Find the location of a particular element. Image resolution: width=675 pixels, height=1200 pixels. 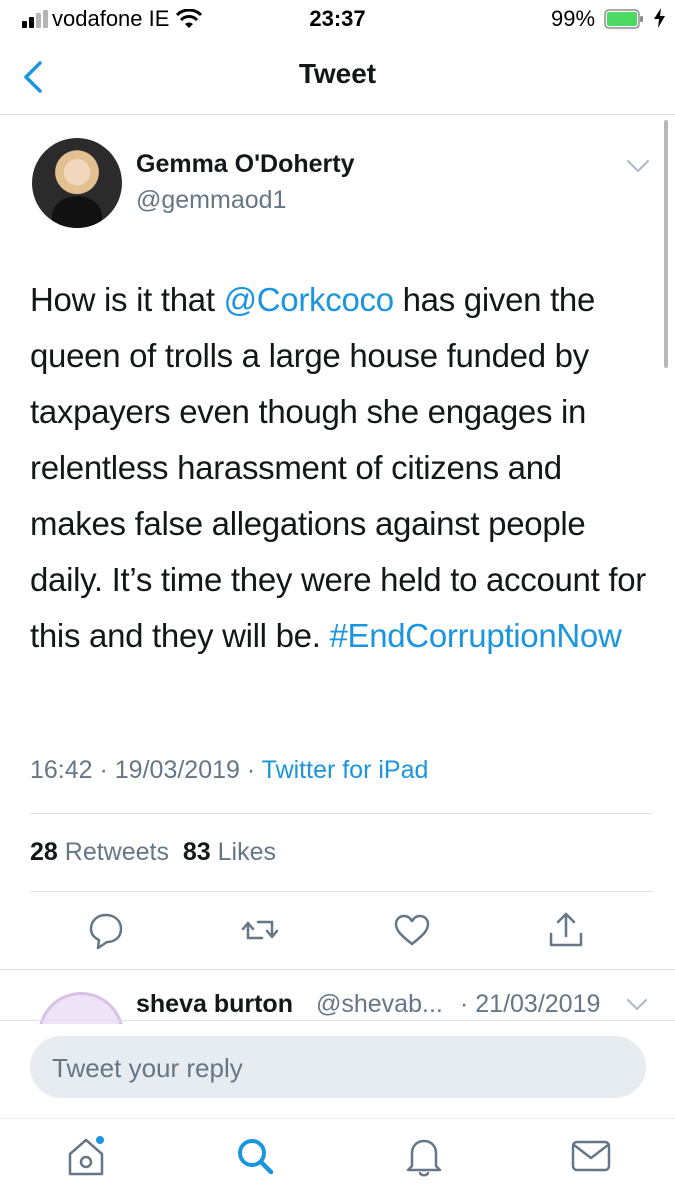

avatar is located at coordinates (77, 183).